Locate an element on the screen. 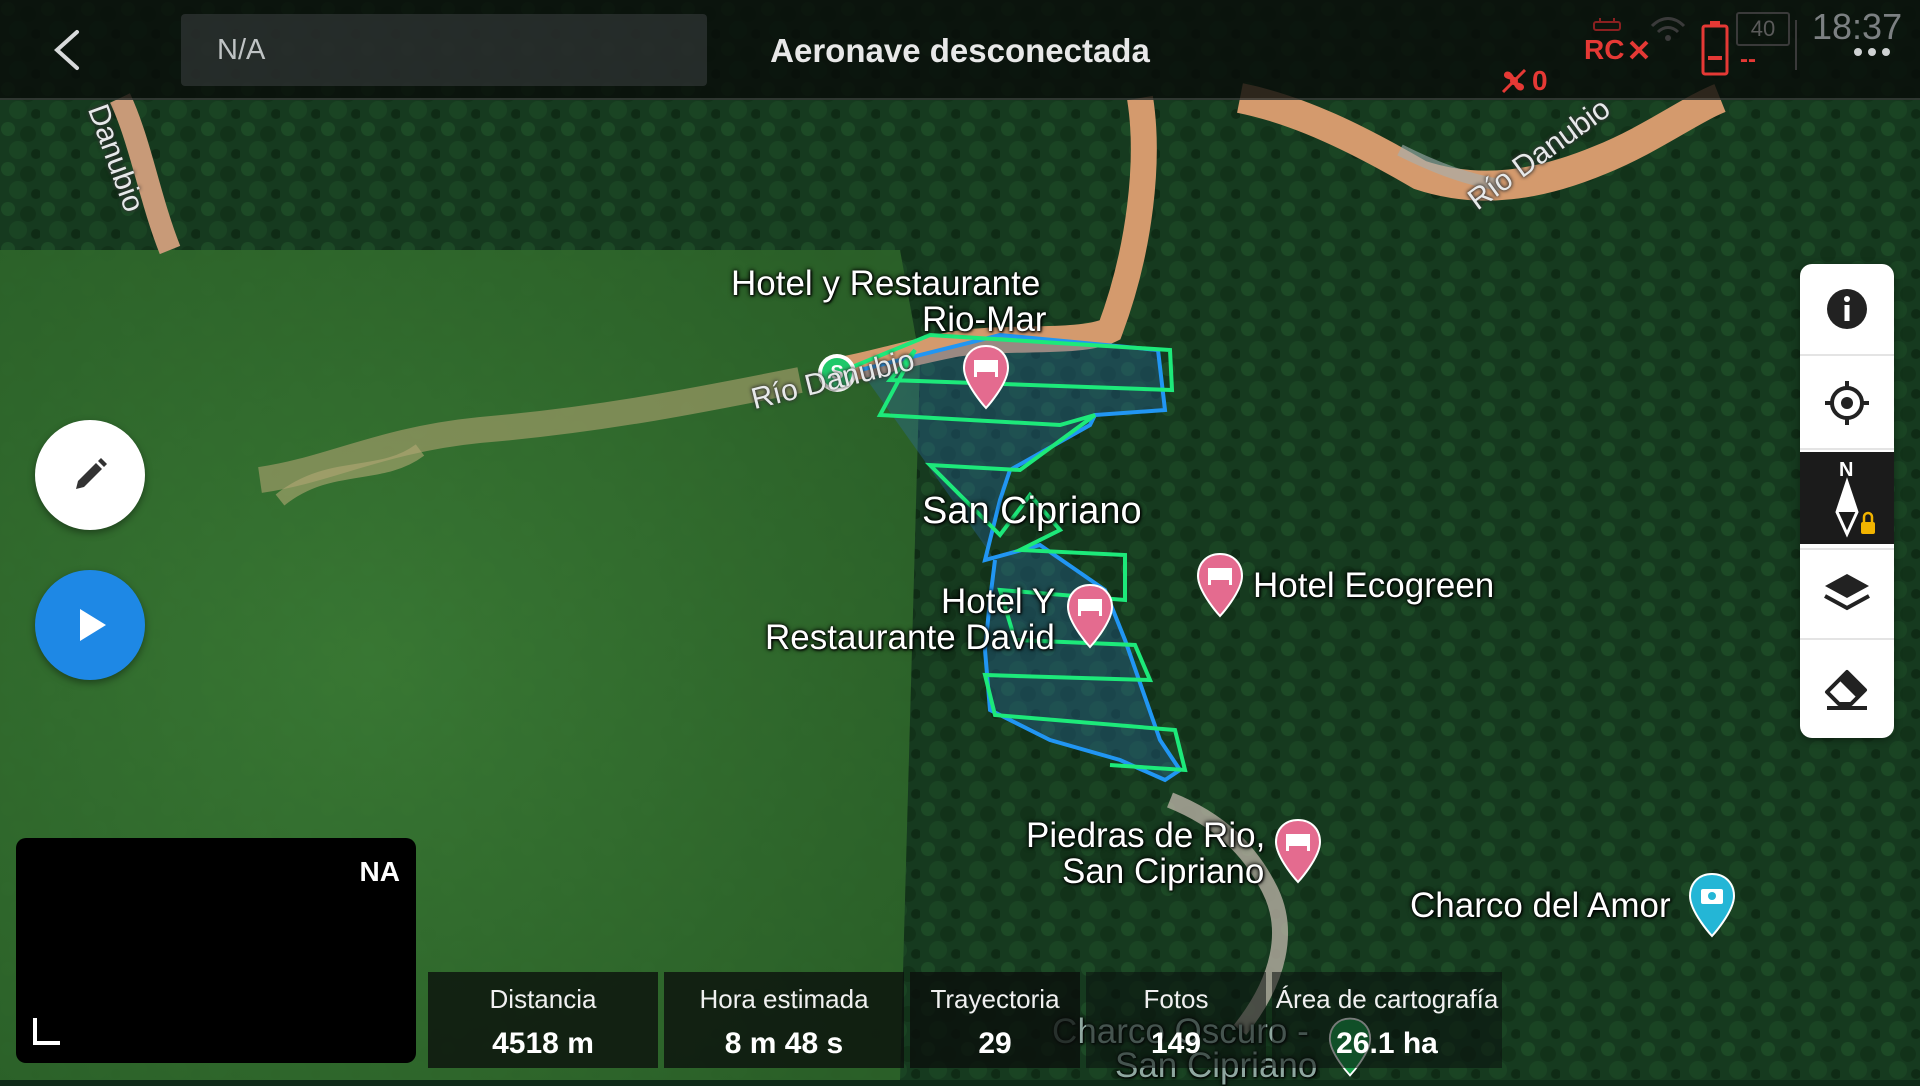 The width and height of the screenshot is (1920, 1086). eraser-icon is located at coordinates (1846, 690).